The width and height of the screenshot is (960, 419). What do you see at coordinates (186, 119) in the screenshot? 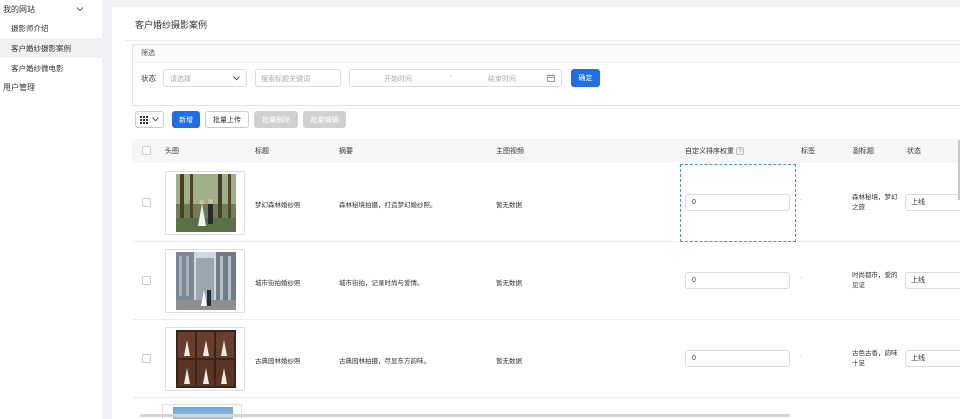
I see `add-button: 新增` at bounding box center [186, 119].